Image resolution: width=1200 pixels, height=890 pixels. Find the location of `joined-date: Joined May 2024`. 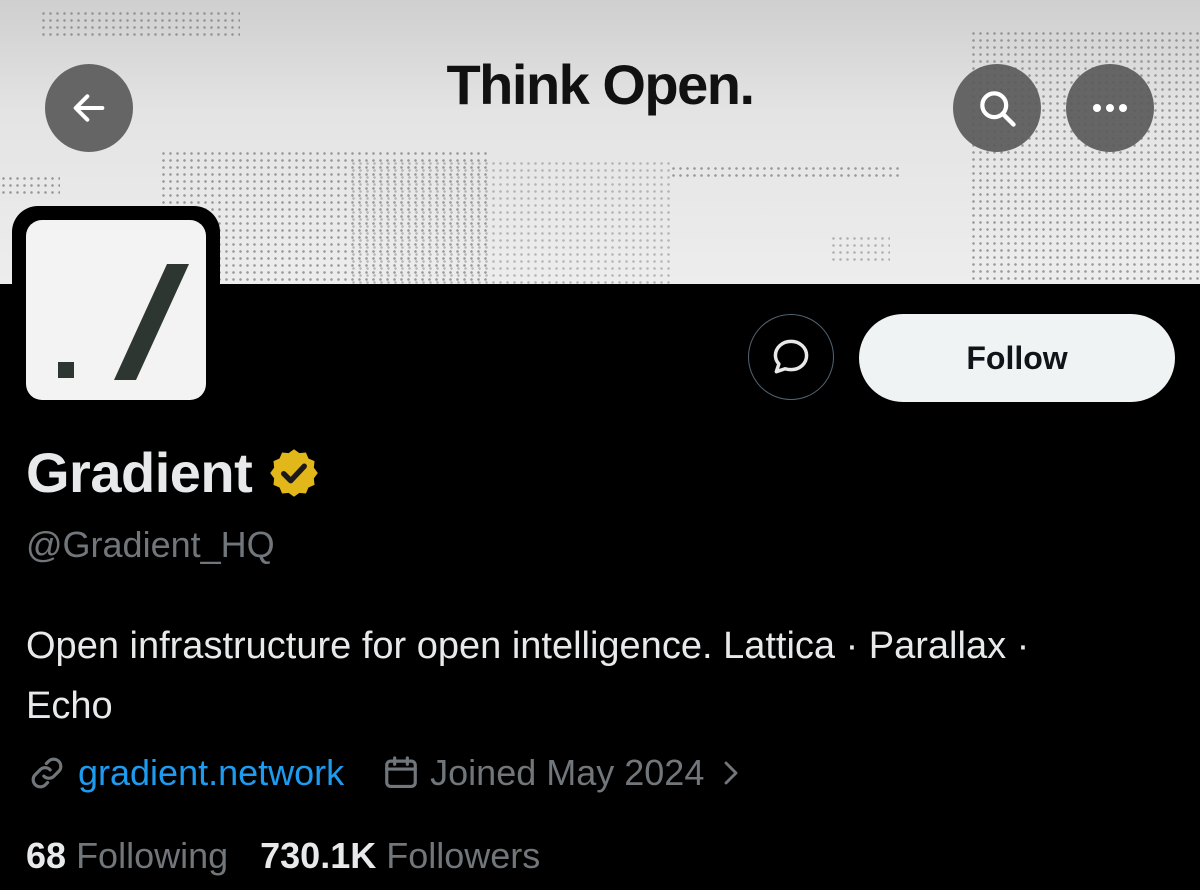

joined-date: Joined May 2024 is located at coordinates (567, 773).